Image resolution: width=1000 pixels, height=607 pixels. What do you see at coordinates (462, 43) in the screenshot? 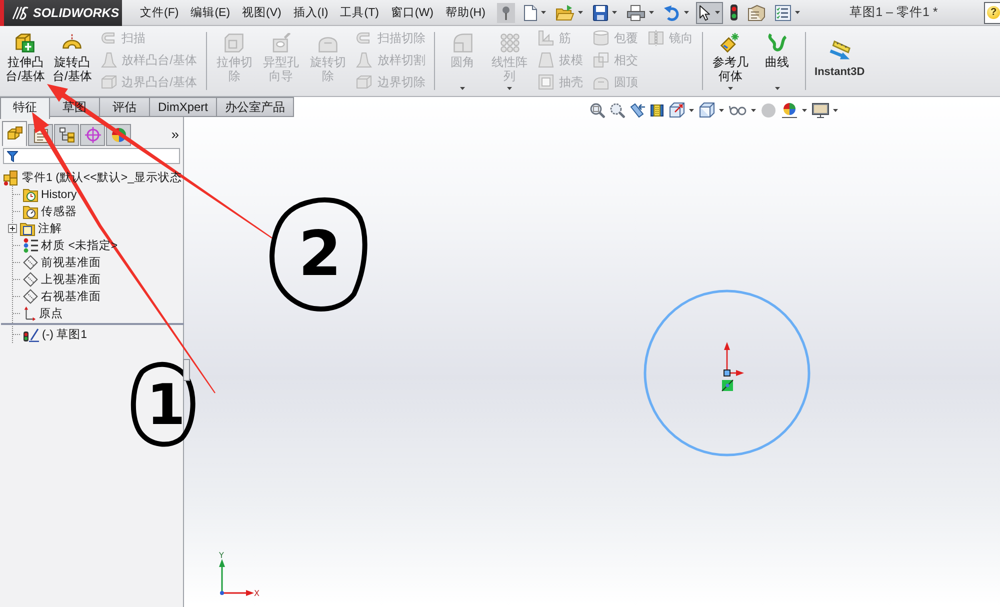
I see `rounded-block-icon` at bounding box center [462, 43].